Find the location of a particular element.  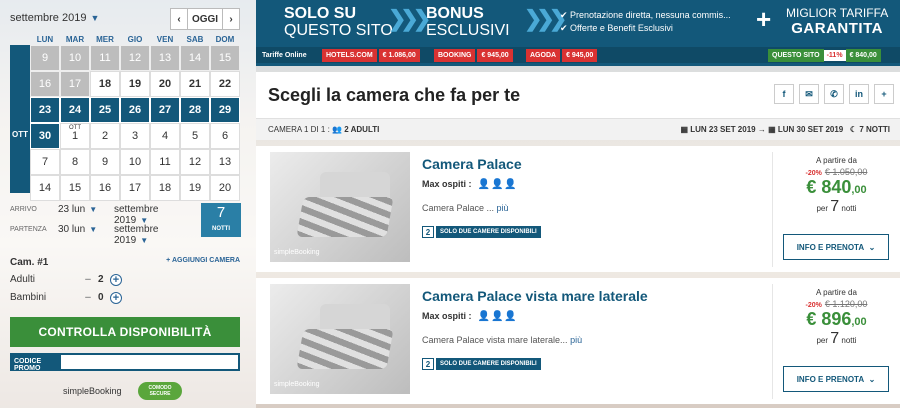

promo-input is located at coordinates (149, 362).